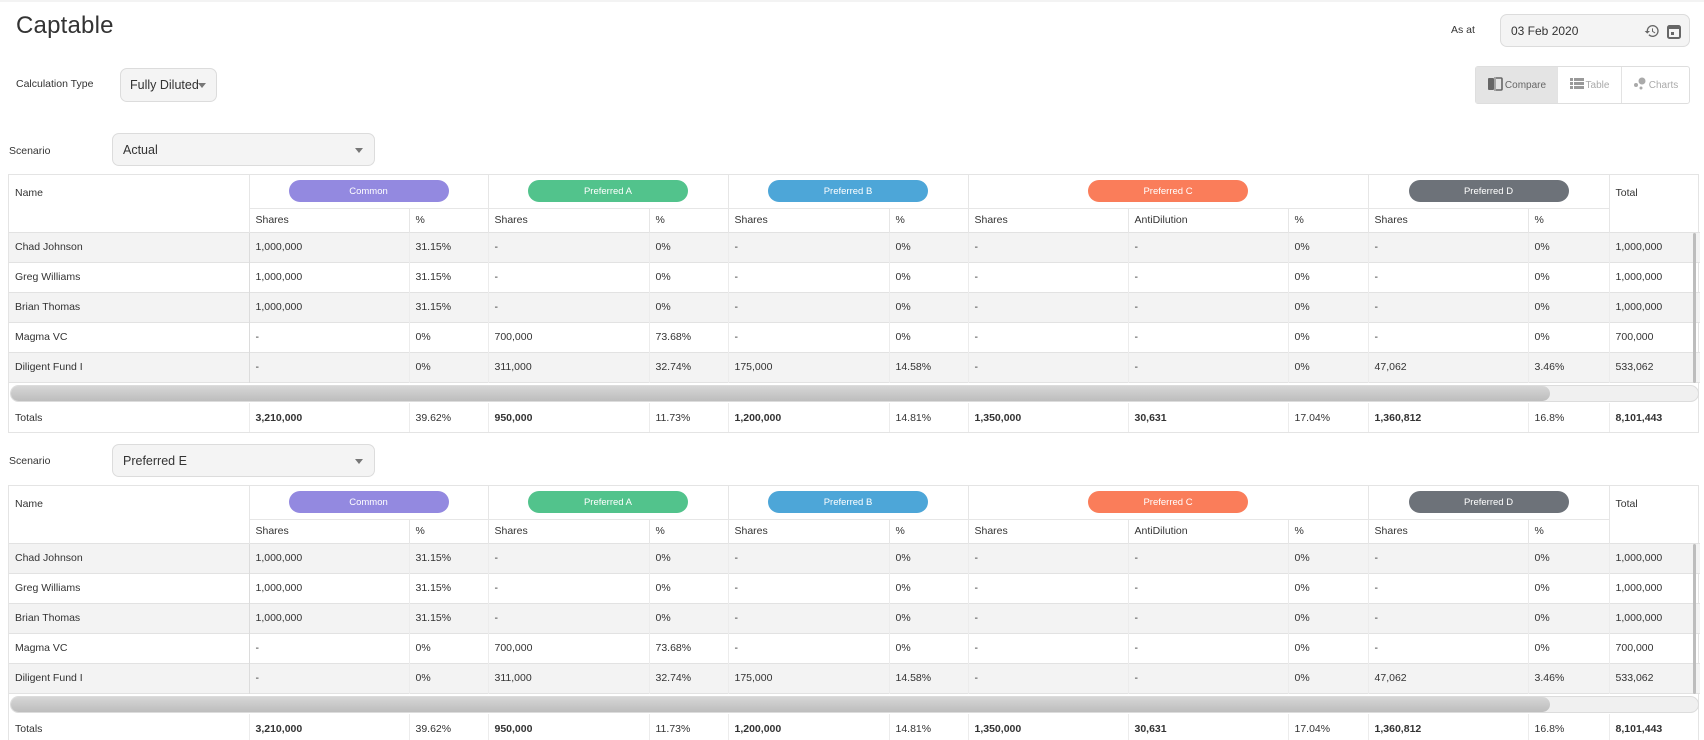 This screenshot has height=740, width=1704. Describe the element at coordinates (55, 84) in the screenshot. I see `calculation-type-label: Calculation Type` at that location.